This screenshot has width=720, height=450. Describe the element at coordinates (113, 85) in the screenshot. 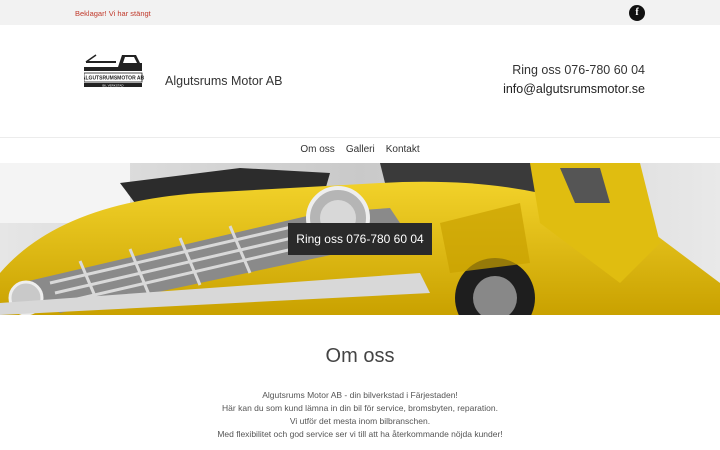

I see `svg-text: BIL VERKSTAD` at that location.